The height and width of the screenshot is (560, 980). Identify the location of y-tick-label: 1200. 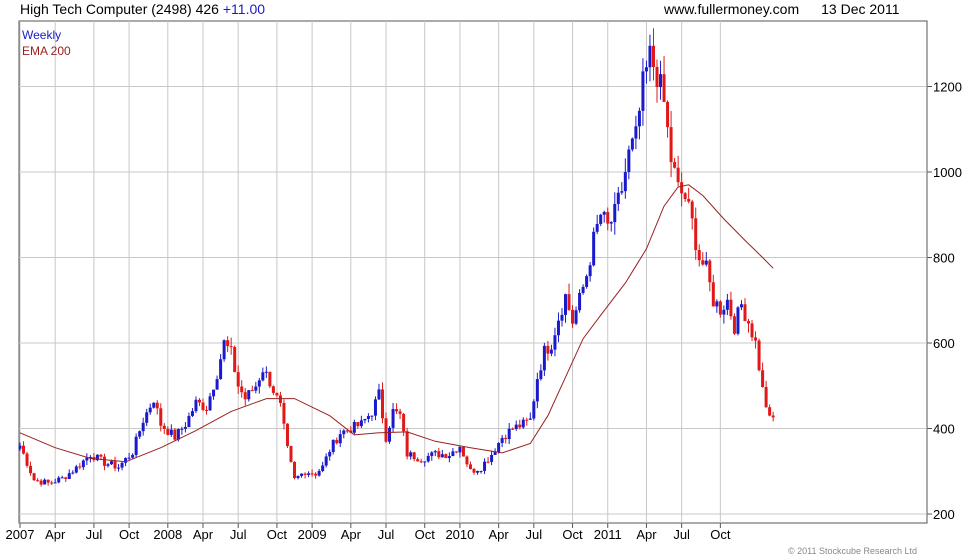
(947, 87).